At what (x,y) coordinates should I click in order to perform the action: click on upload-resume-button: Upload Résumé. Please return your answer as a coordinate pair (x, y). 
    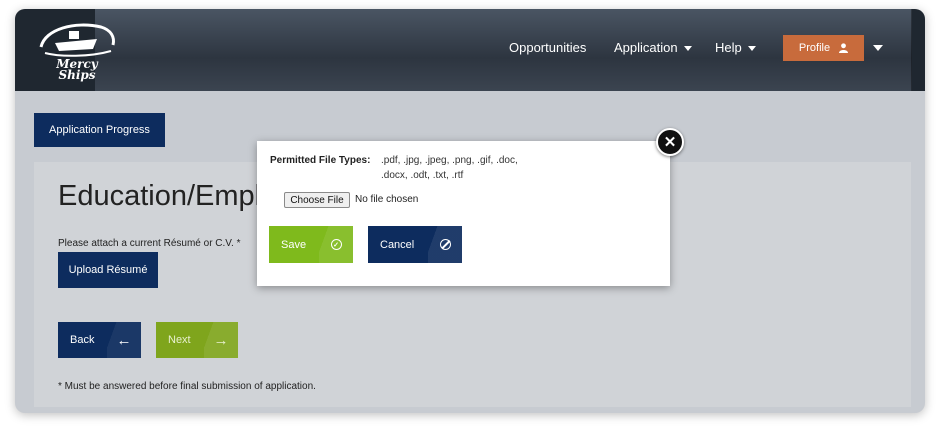
    Looking at the image, I should click on (108, 270).